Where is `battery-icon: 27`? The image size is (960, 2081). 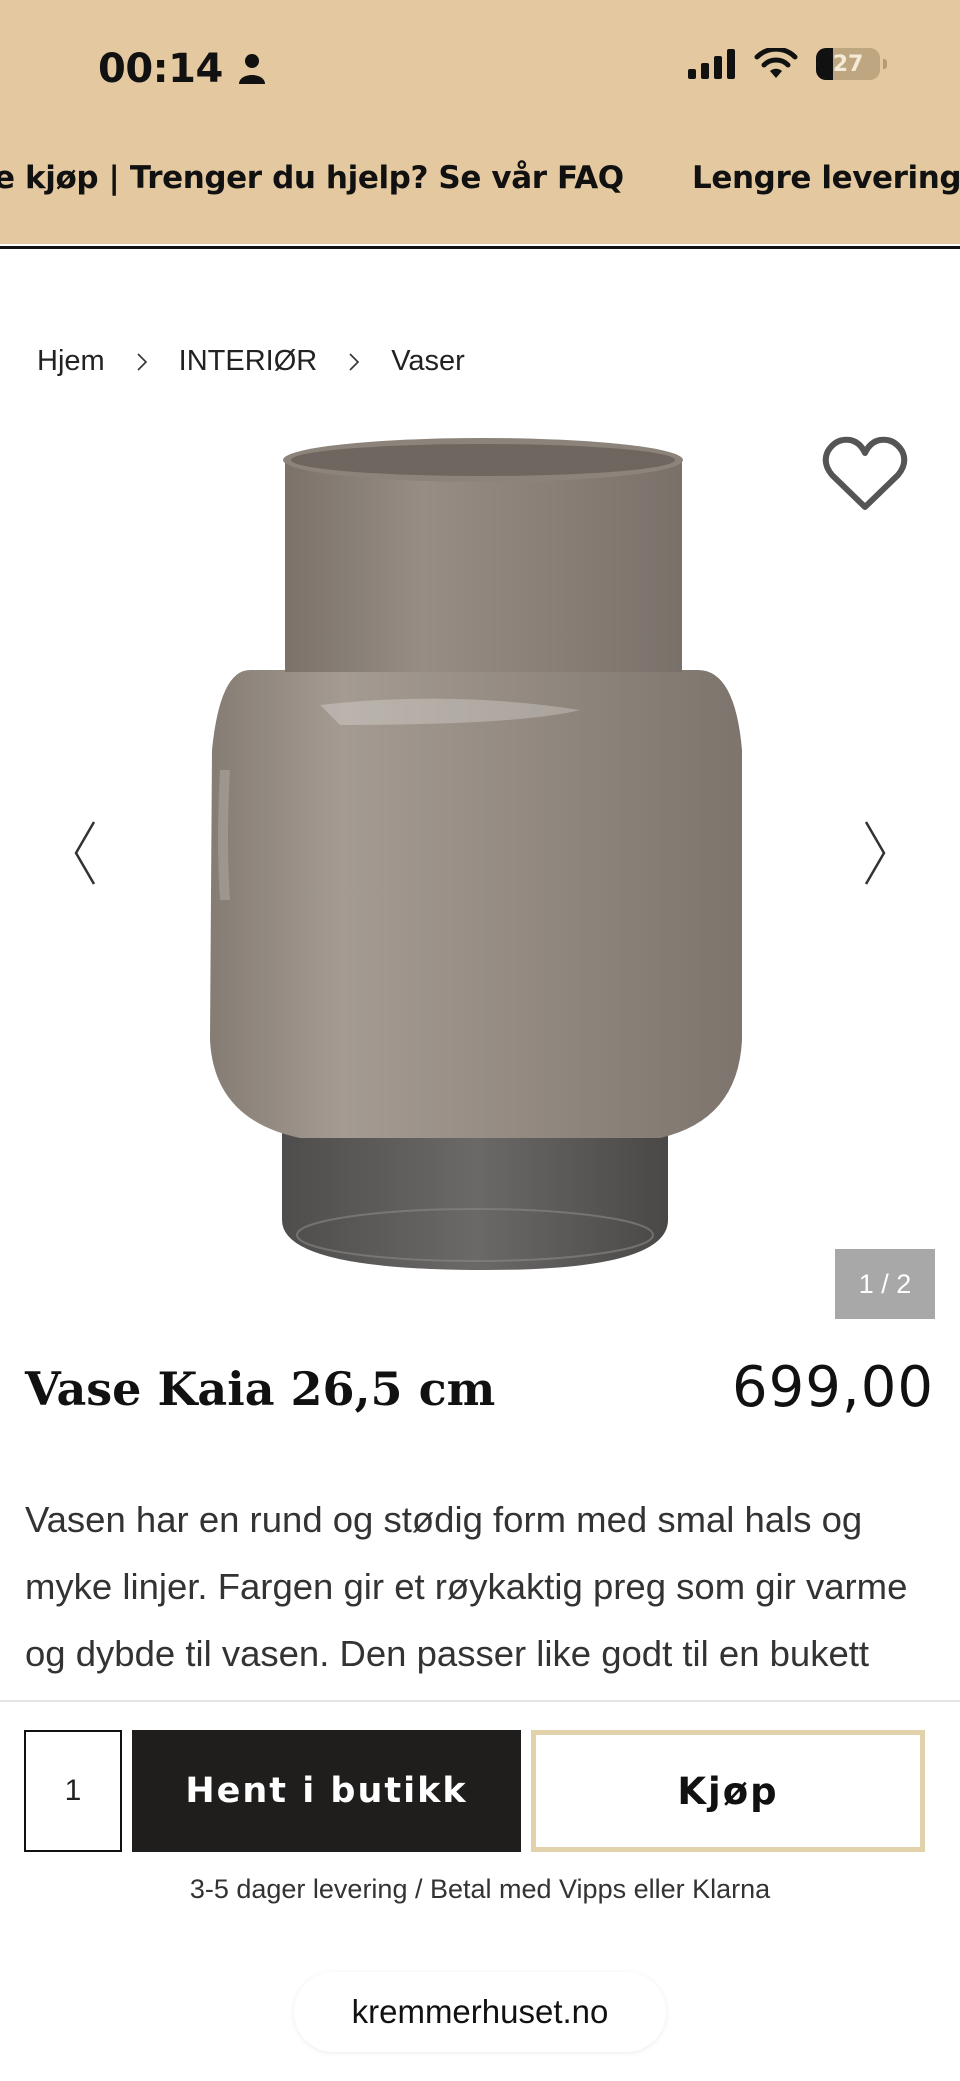
battery-icon: 27 is located at coordinates (851, 64).